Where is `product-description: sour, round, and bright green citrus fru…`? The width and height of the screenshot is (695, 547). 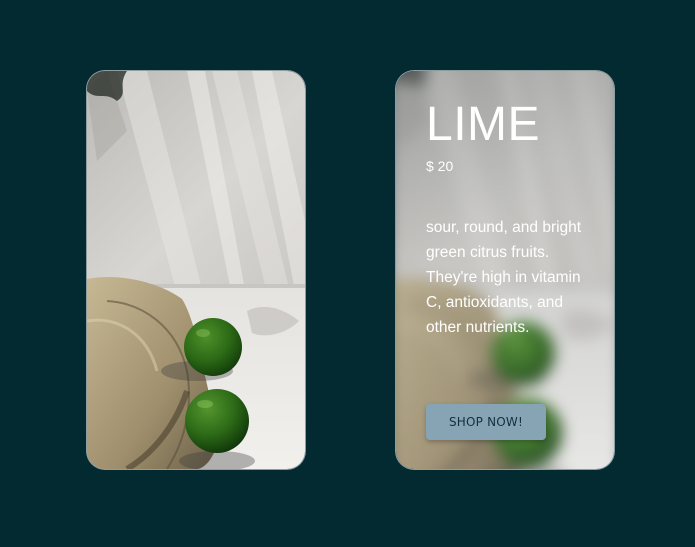 product-description: sour, round, and bright green citrus fru… is located at coordinates (504, 277).